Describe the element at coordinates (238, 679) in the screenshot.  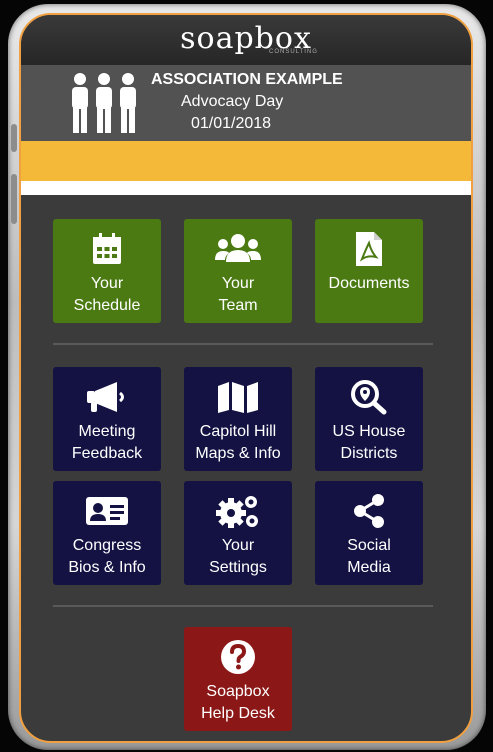
I see `help-desk-button: Soapbox Help Desk` at that location.